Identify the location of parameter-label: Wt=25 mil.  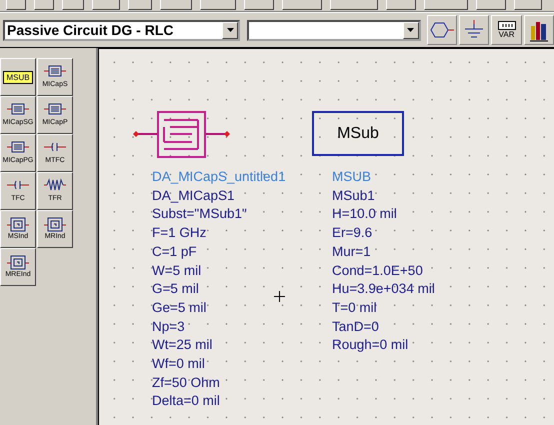
(182, 345).